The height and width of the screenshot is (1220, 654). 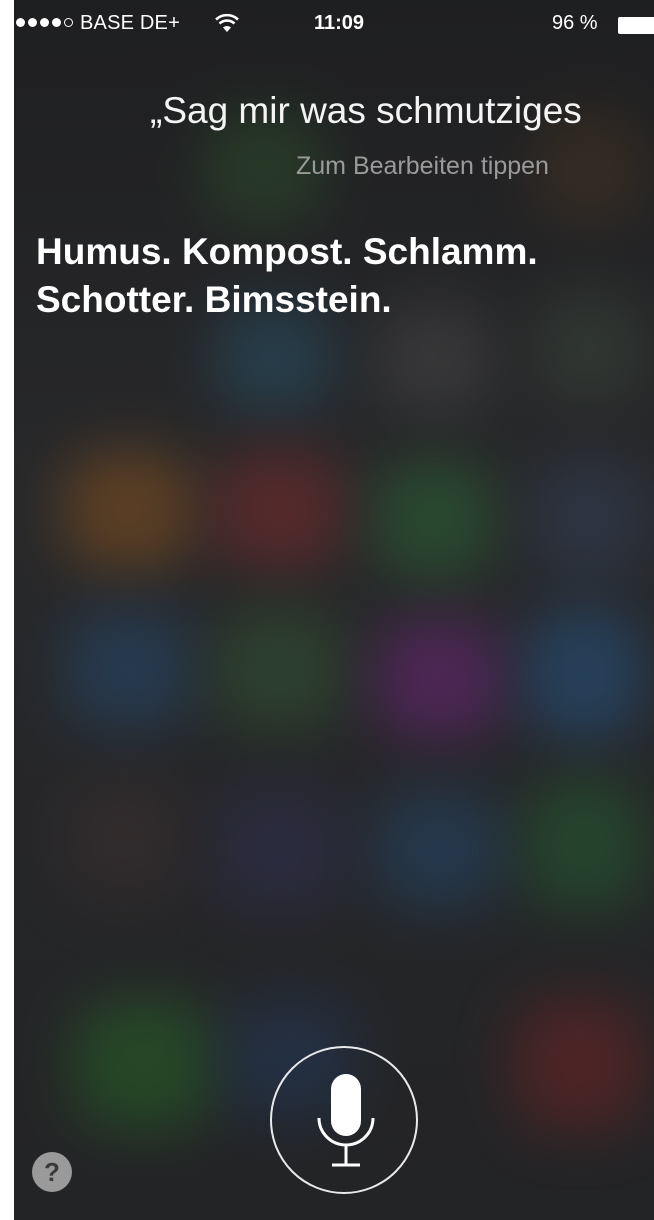 I want to click on signal-strength-icon, so click(x=44, y=22).